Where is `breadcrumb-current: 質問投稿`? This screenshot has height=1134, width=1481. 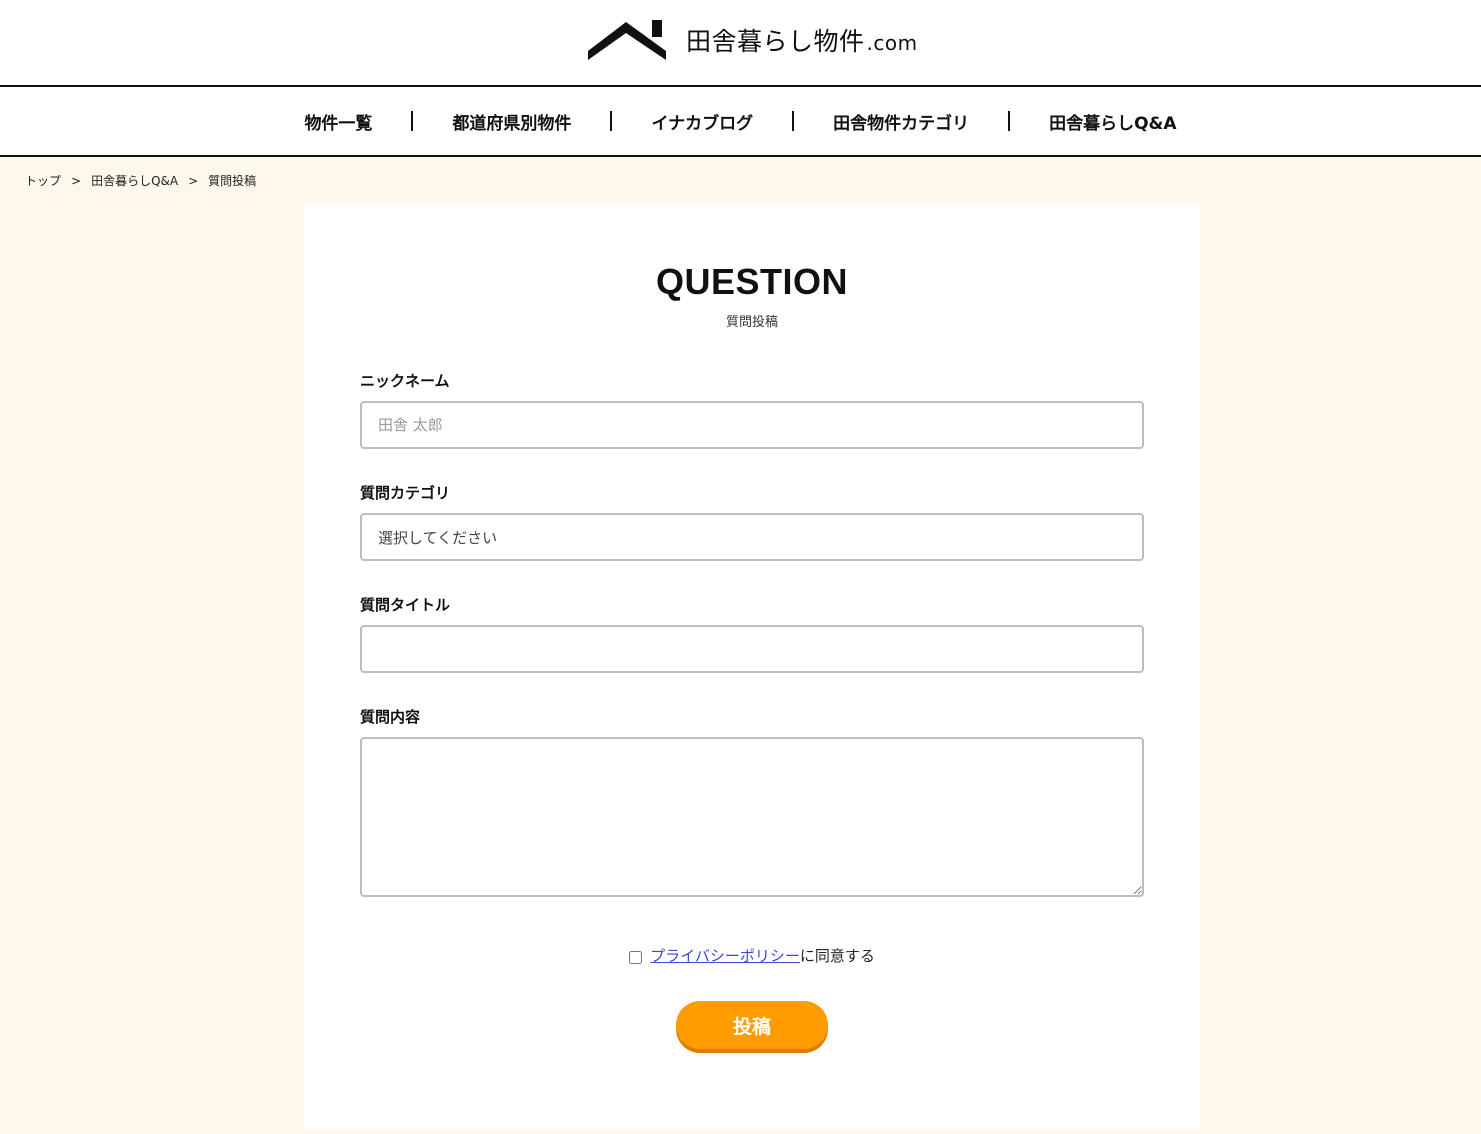
breadcrumb-current: 質問投稿 is located at coordinates (232, 181).